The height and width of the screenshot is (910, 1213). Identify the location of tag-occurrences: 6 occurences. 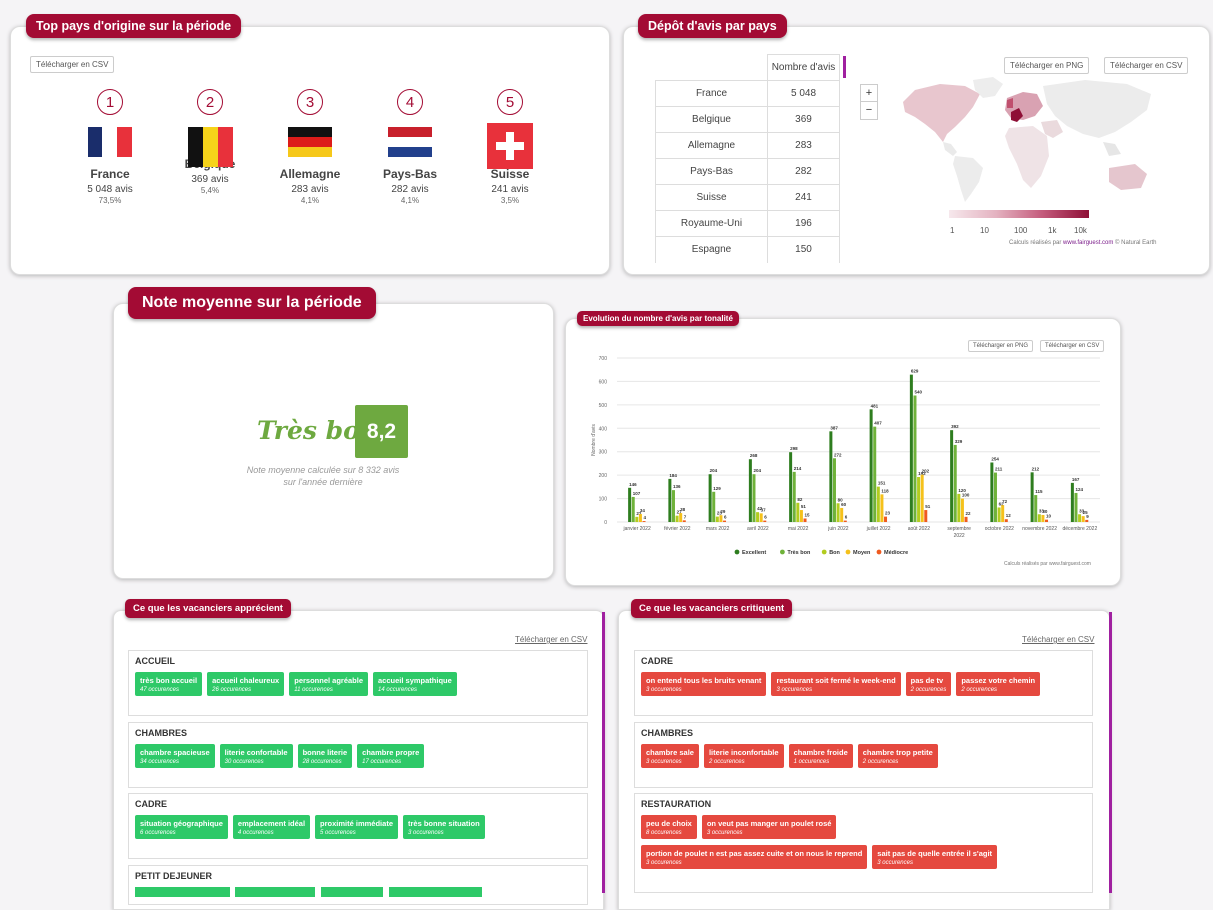
(158, 833).